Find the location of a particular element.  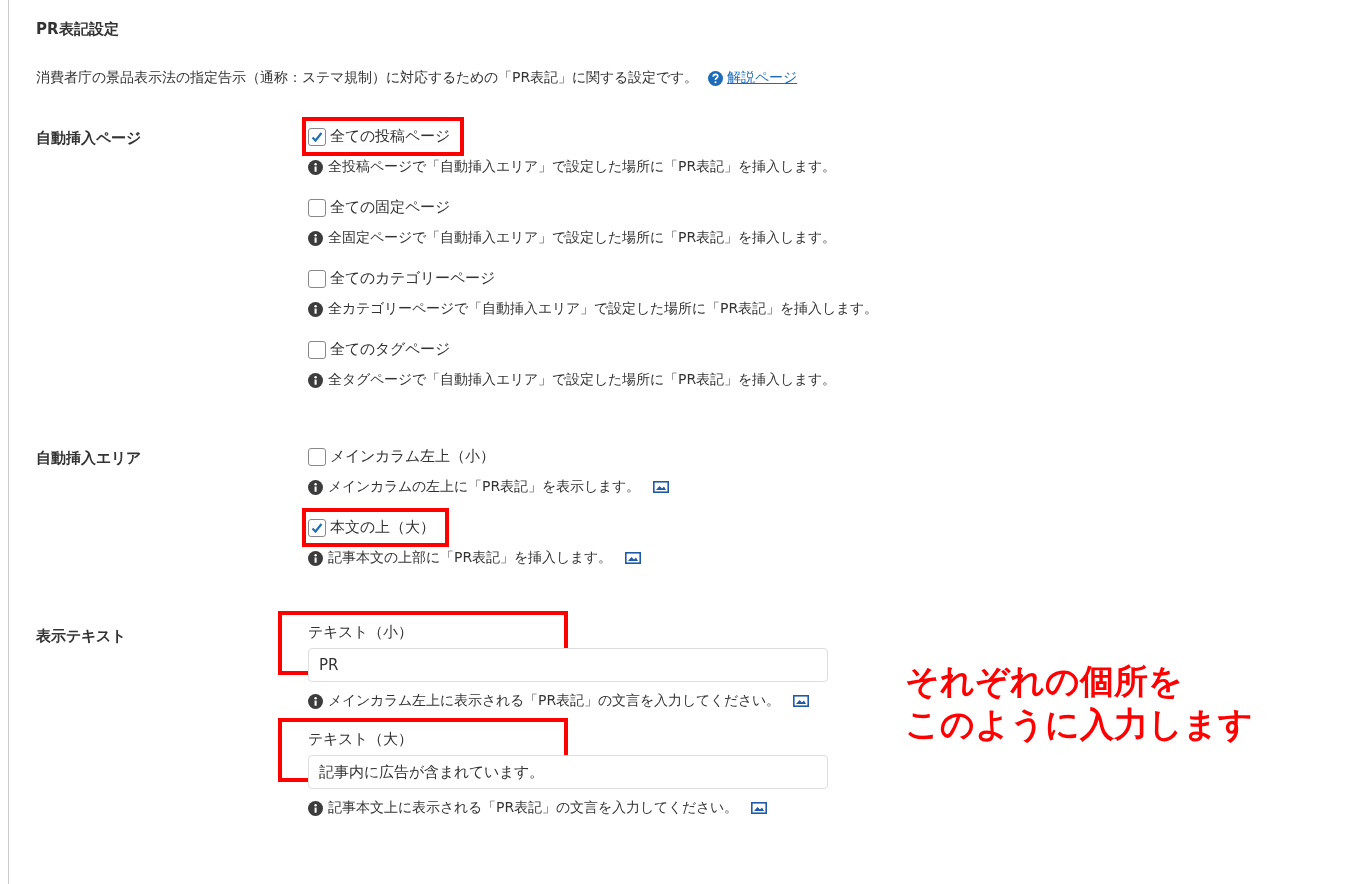

help-text: 全タグページで「自動挿入エリア」で設定した場所に「PR表記」を挿入します。 is located at coordinates (582, 380).